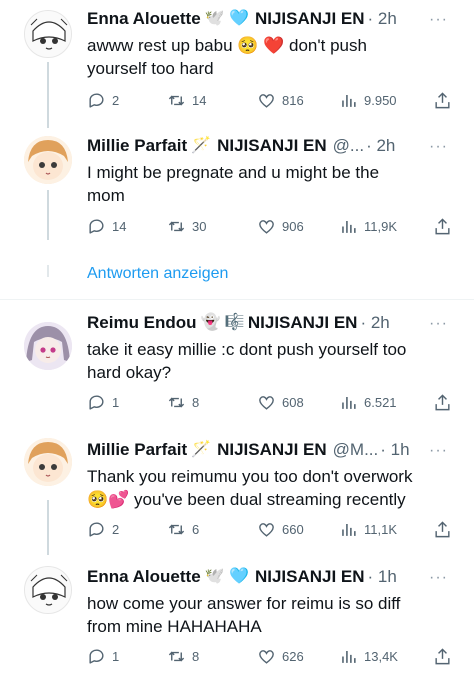 The height and width of the screenshot is (690, 474). What do you see at coordinates (174, 626) in the screenshot?
I see `tweet-text-line: from mine HAHAHAHA` at bounding box center [174, 626].